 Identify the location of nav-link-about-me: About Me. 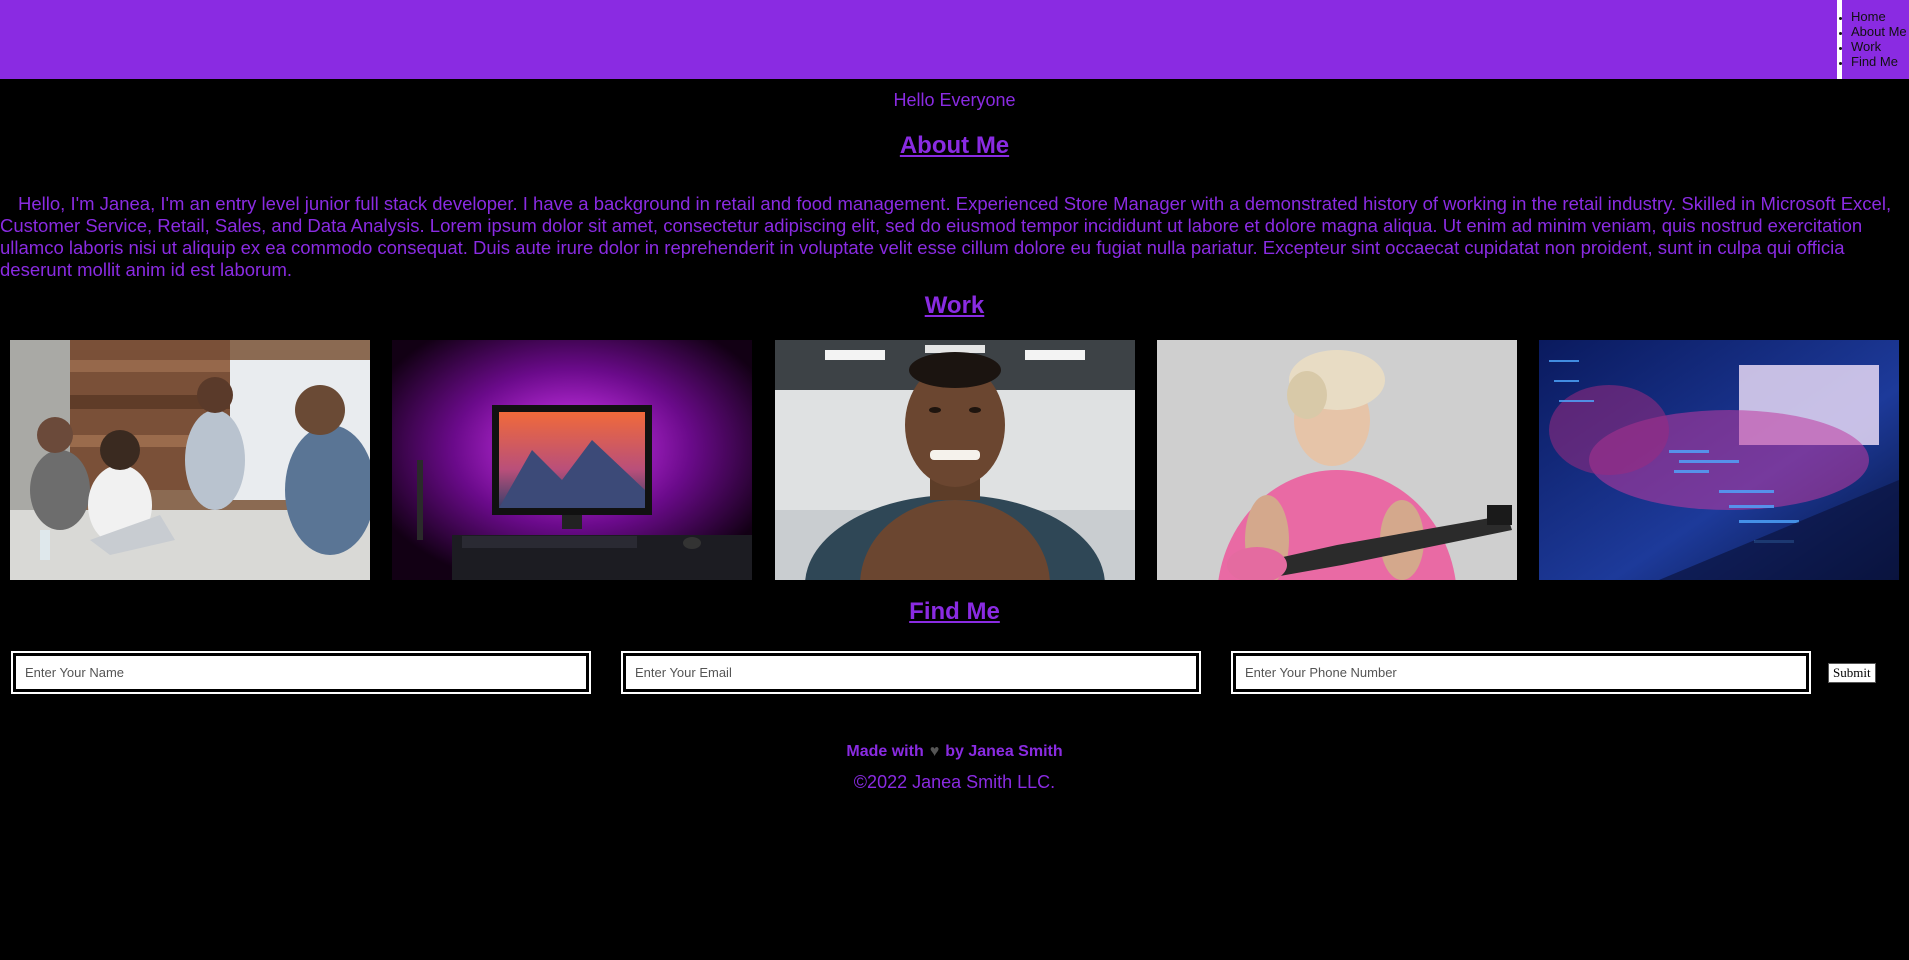
(1879, 31).